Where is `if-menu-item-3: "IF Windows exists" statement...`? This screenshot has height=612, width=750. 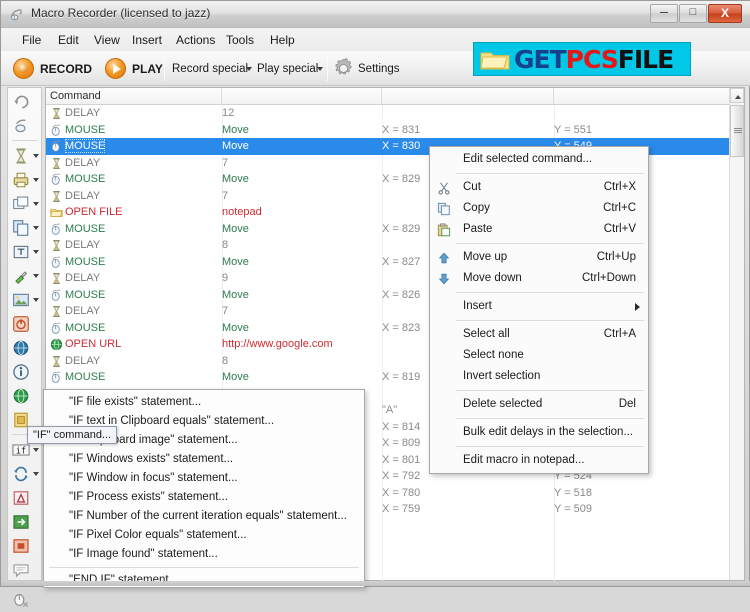
if-menu-item-3: "IF Windows exists" statement... is located at coordinates (204, 459).